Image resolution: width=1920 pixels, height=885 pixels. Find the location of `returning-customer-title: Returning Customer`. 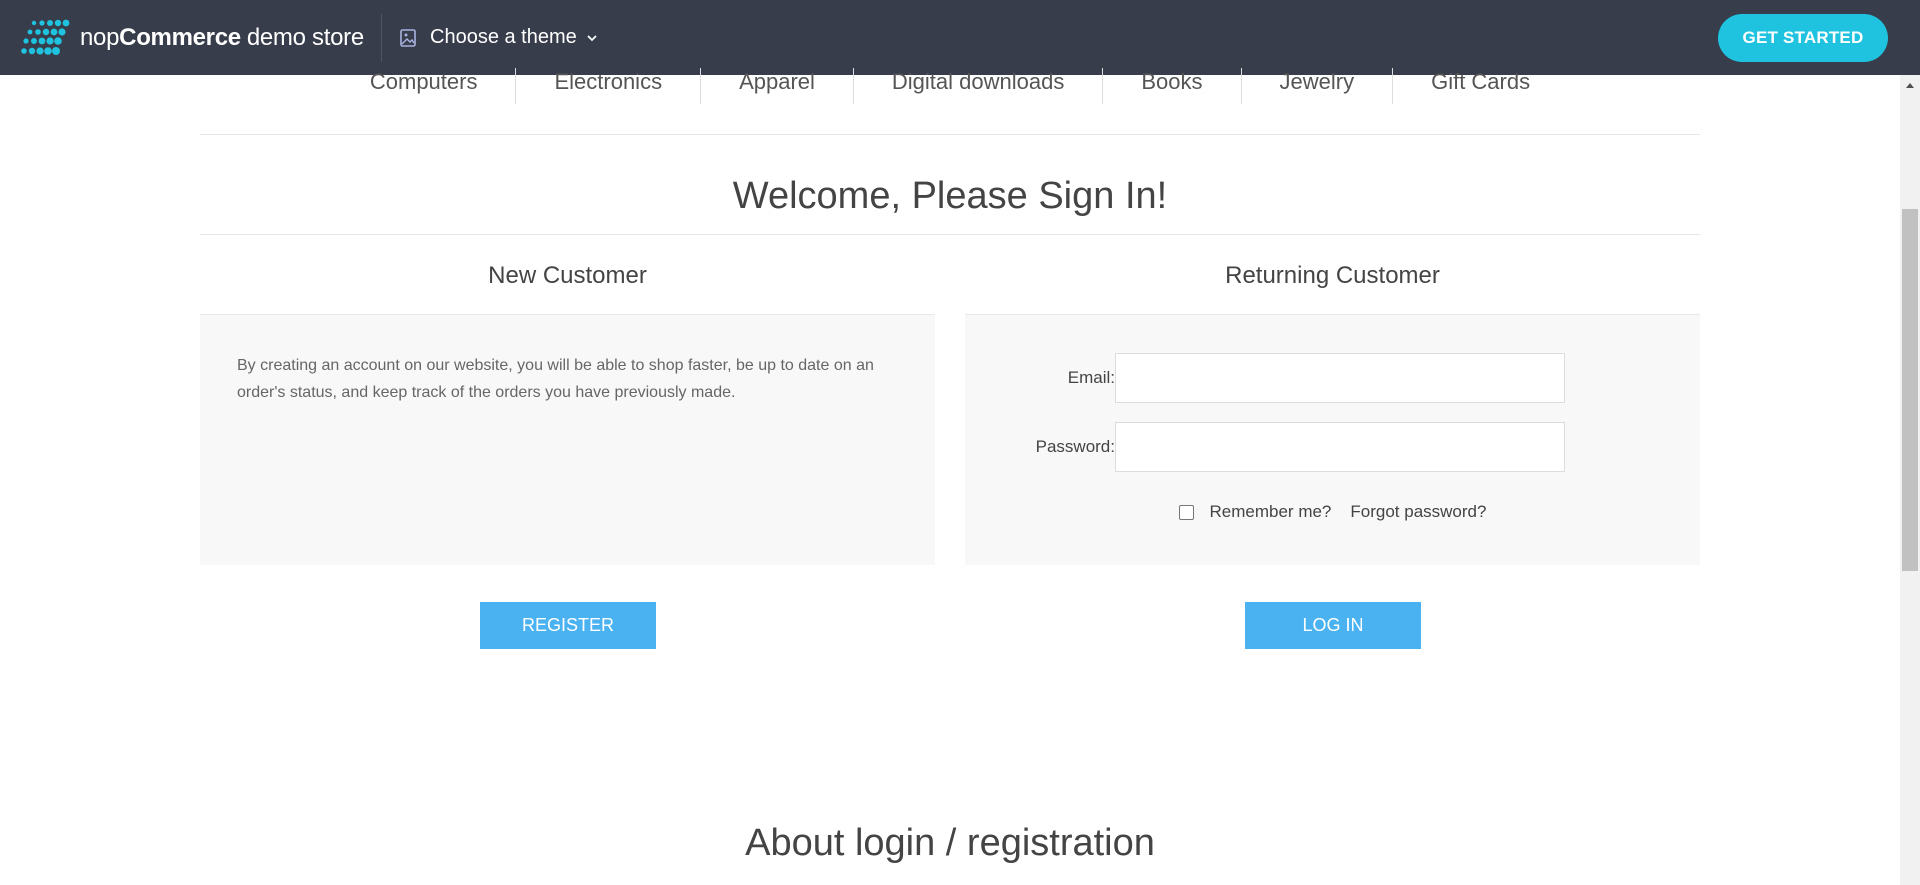

returning-customer-title: Returning Customer is located at coordinates (1332, 275).